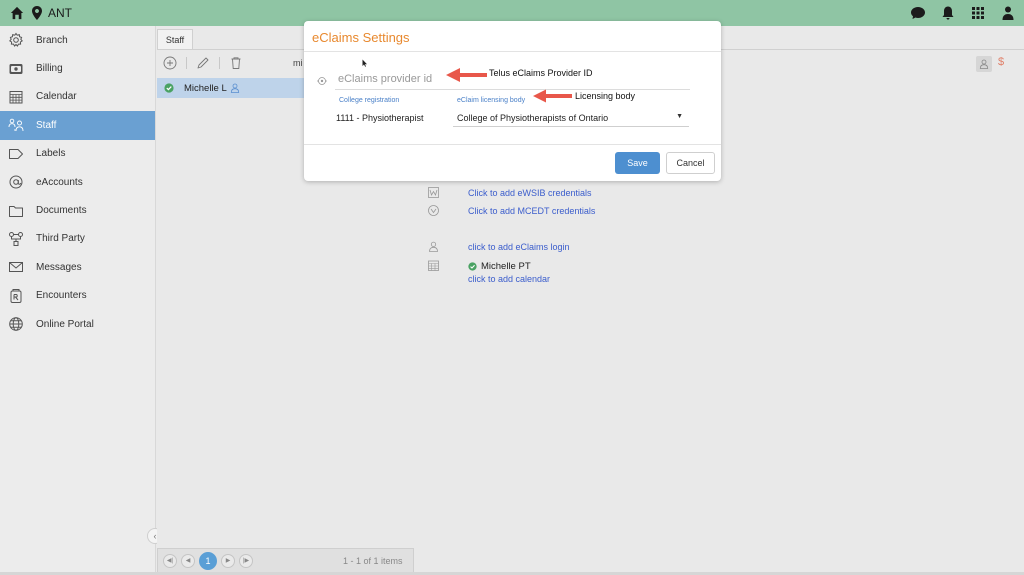  Describe the element at coordinates (978, 13) in the screenshot. I see `grid-icon` at that location.